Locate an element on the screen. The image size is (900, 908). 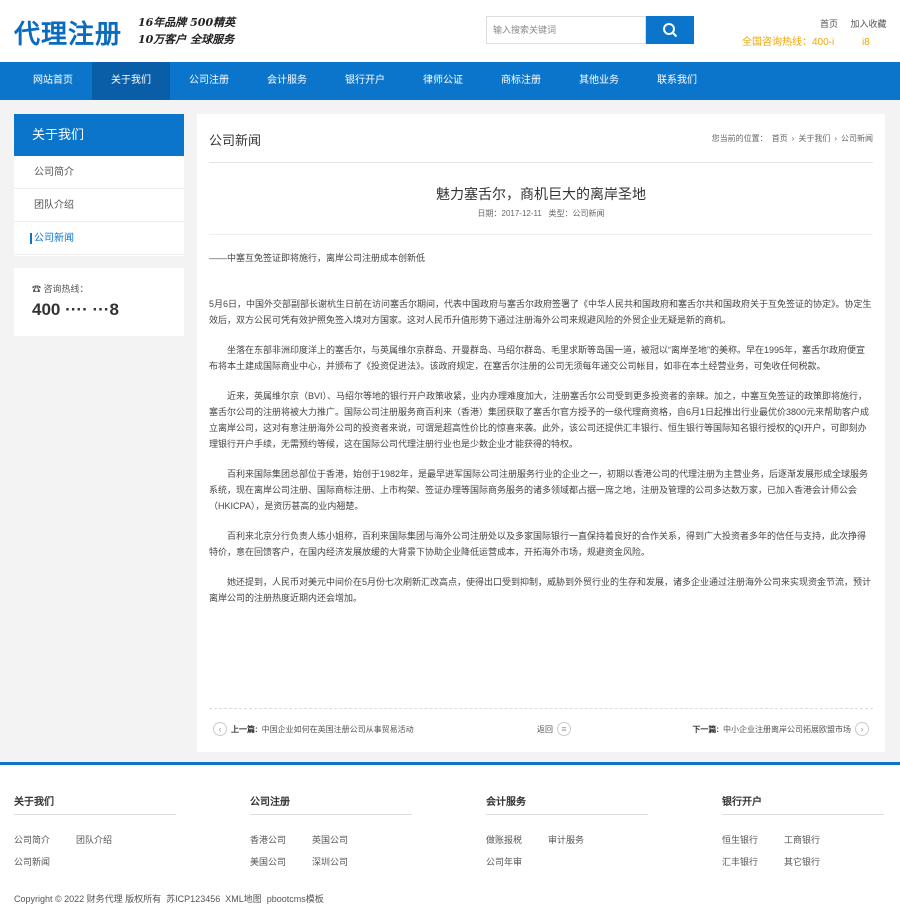
prev-article-link: ‹ 上一篇: 中国企业如何在英国注册公司从事贸易活动 is located at coordinates (311, 729).